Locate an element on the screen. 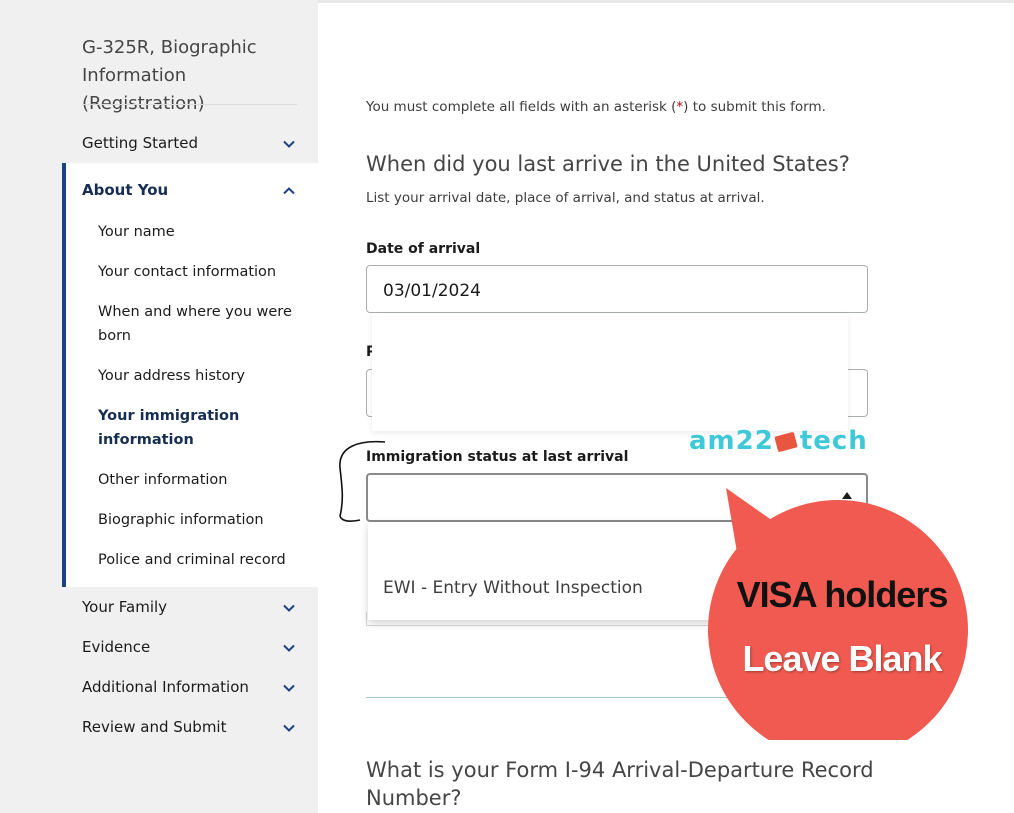  watermark-text-left: am22 is located at coordinates (731, 441).